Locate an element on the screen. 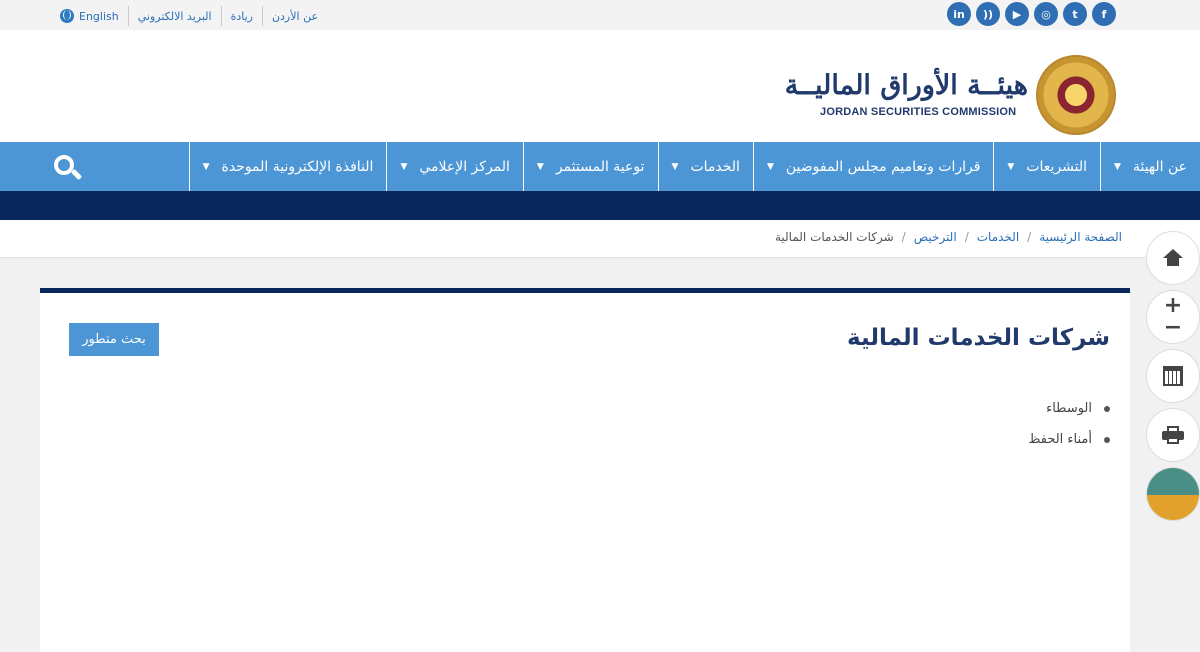 The height and width of the screenshot is (652, 1200). home-button is located at coordinates (1173, 258).